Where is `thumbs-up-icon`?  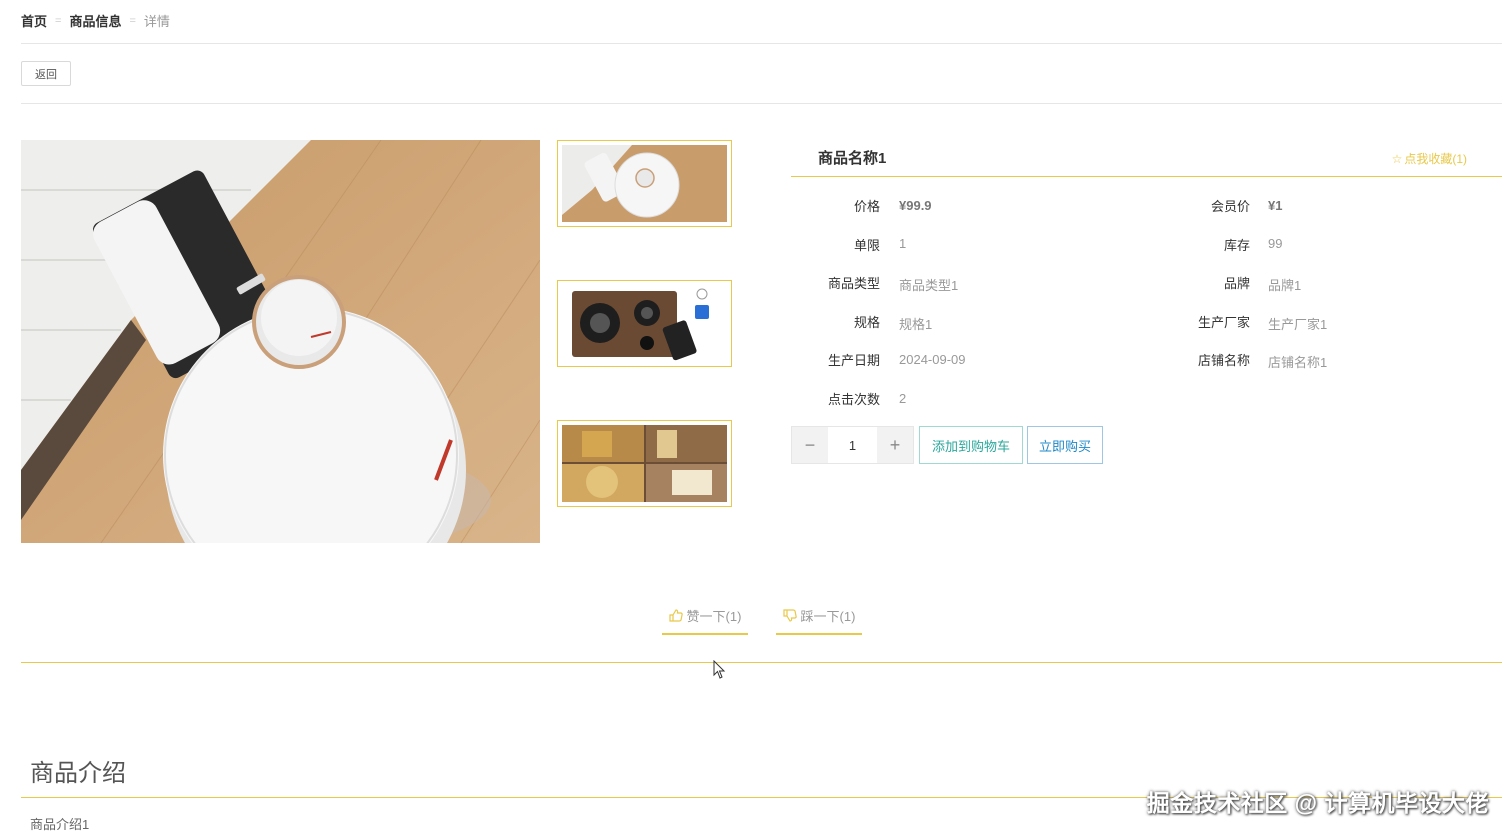 thumbs-up-icon is located at coordinates (675, 615).